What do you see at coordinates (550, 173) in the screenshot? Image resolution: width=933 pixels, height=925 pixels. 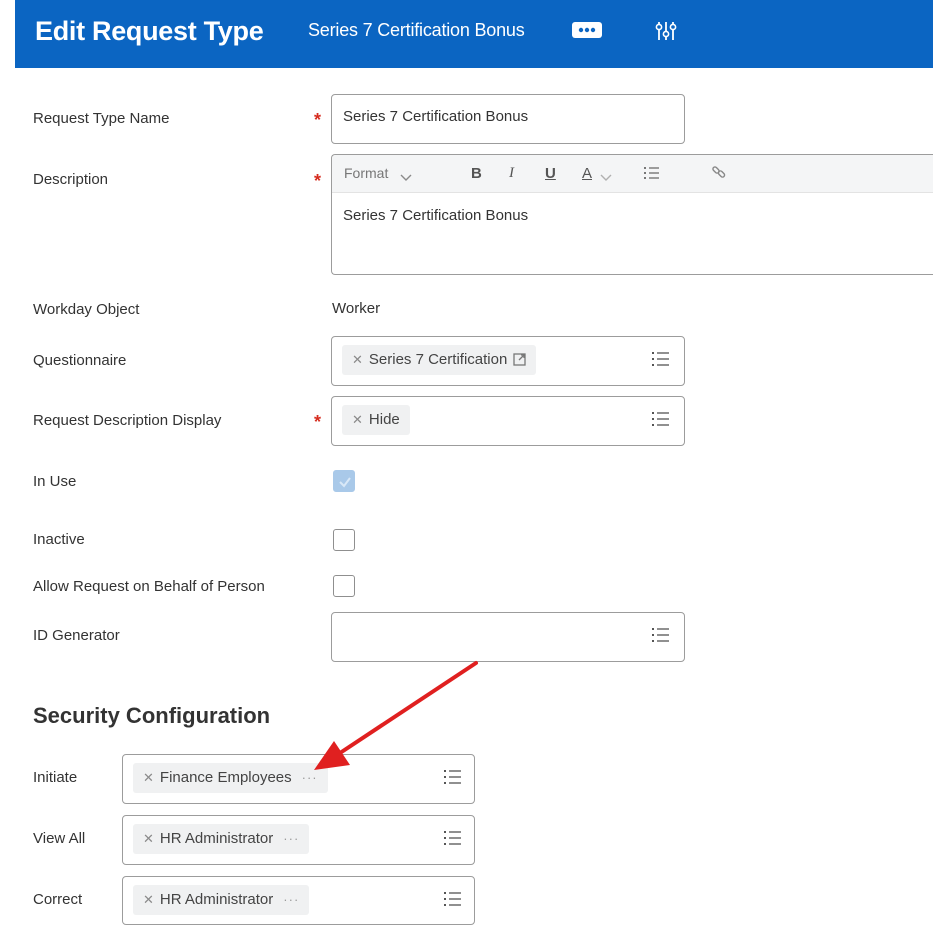 I see `underline-button: U` at bounding box center [550, 173].